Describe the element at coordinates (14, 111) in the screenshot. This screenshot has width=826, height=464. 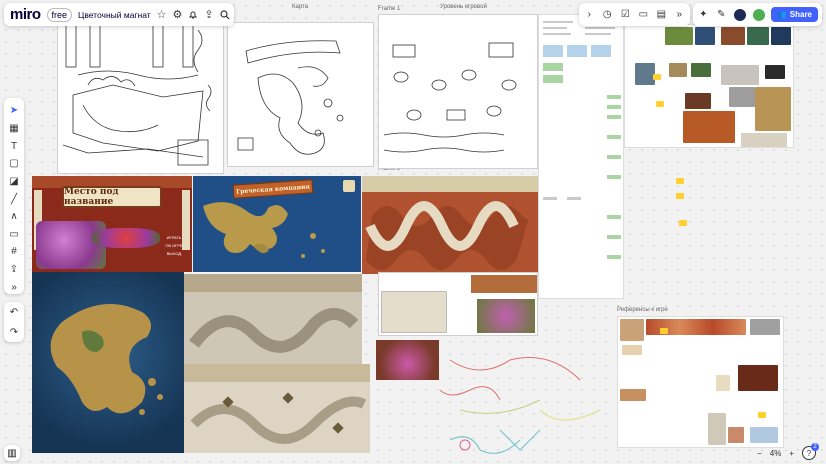
I see `cursor-icon: ➤` at that location.